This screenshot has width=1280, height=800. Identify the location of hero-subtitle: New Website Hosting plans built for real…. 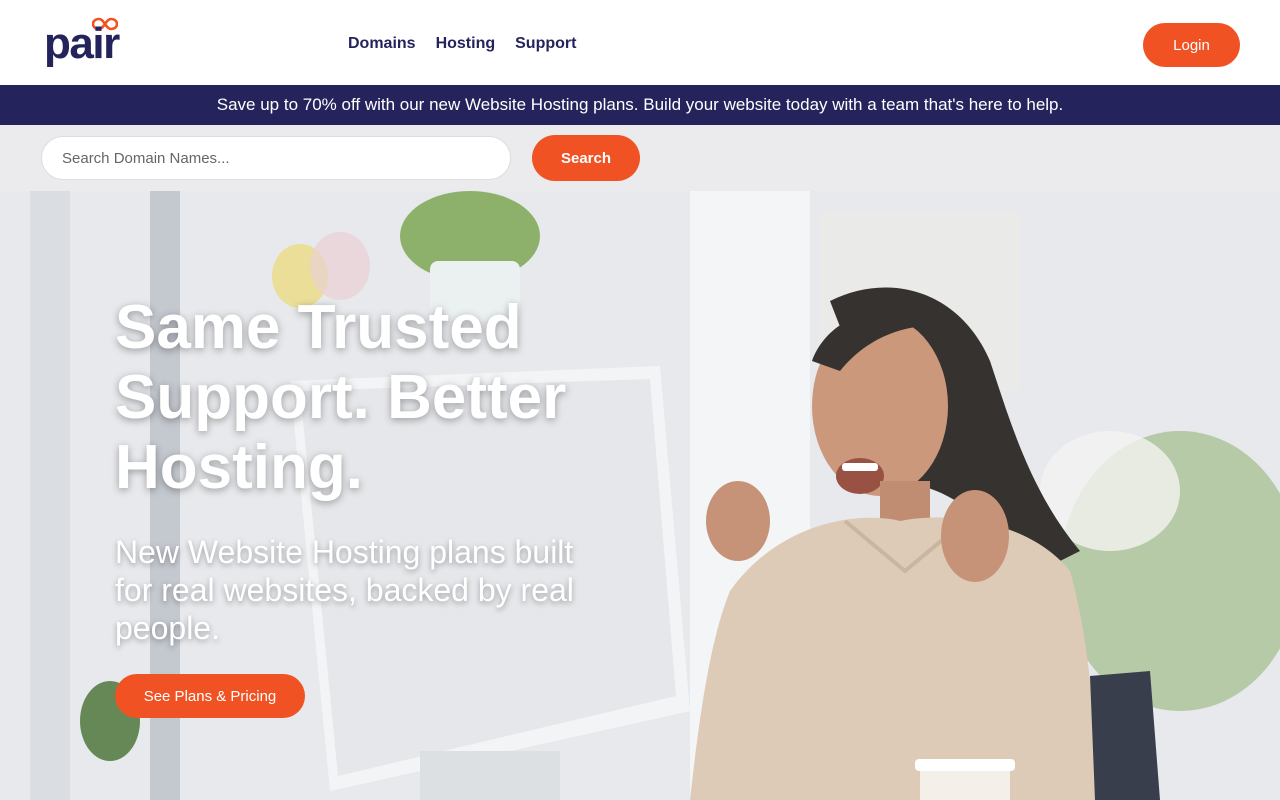
(344, 590).